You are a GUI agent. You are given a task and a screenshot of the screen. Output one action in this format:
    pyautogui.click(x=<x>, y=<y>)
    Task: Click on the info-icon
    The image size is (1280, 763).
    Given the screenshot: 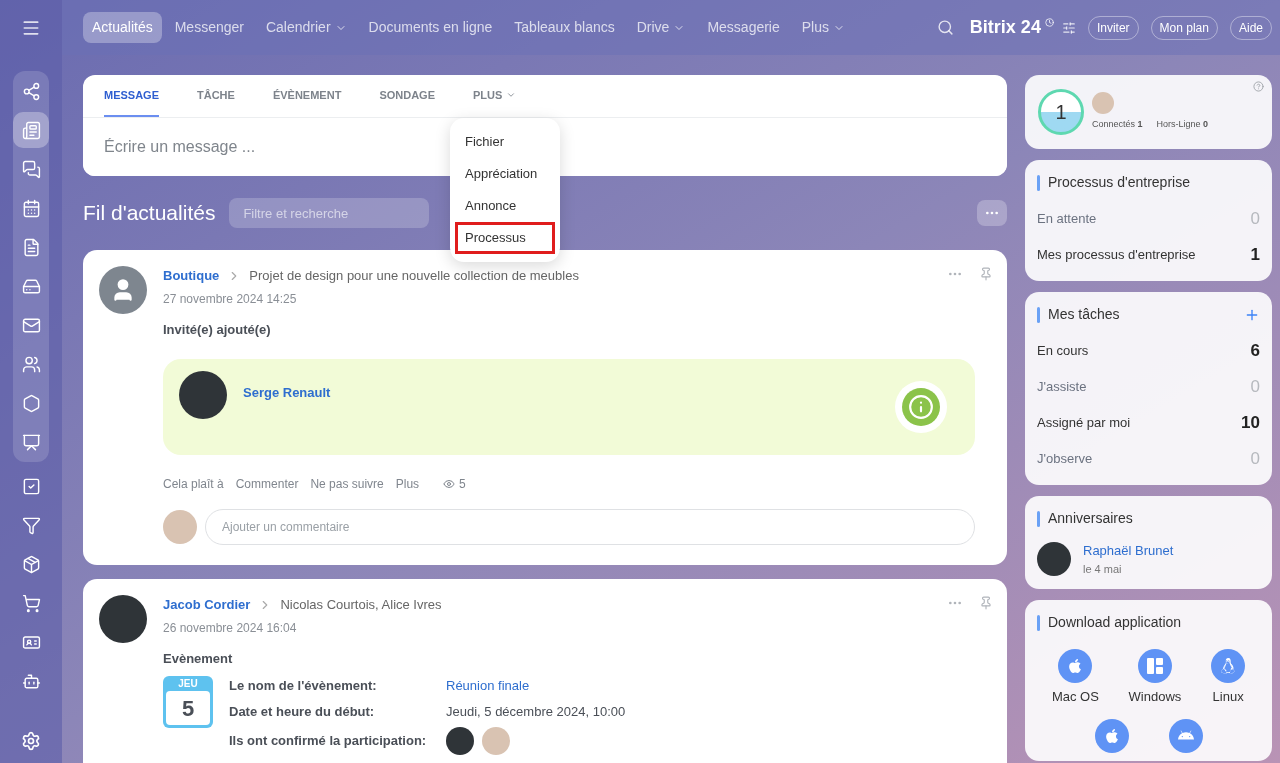 What is the action you would take?
    pyautogui.click(x=921, y=407)
    